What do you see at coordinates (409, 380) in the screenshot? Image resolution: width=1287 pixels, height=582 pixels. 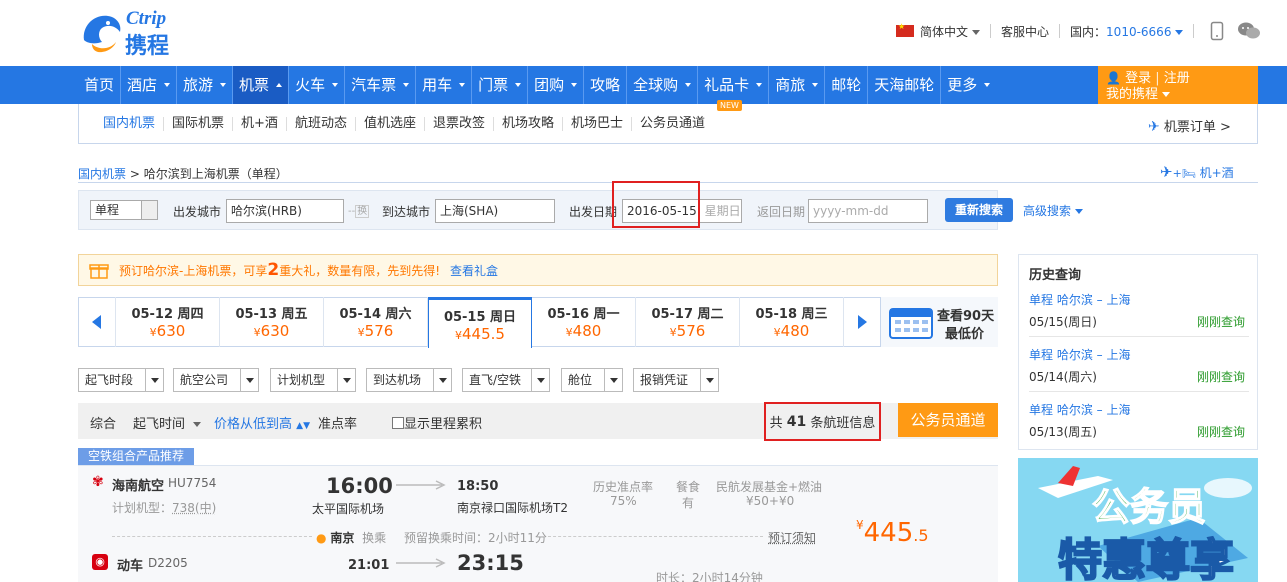 I see `filter-dropdown: 到达机场` at bounding box center [409, 380].